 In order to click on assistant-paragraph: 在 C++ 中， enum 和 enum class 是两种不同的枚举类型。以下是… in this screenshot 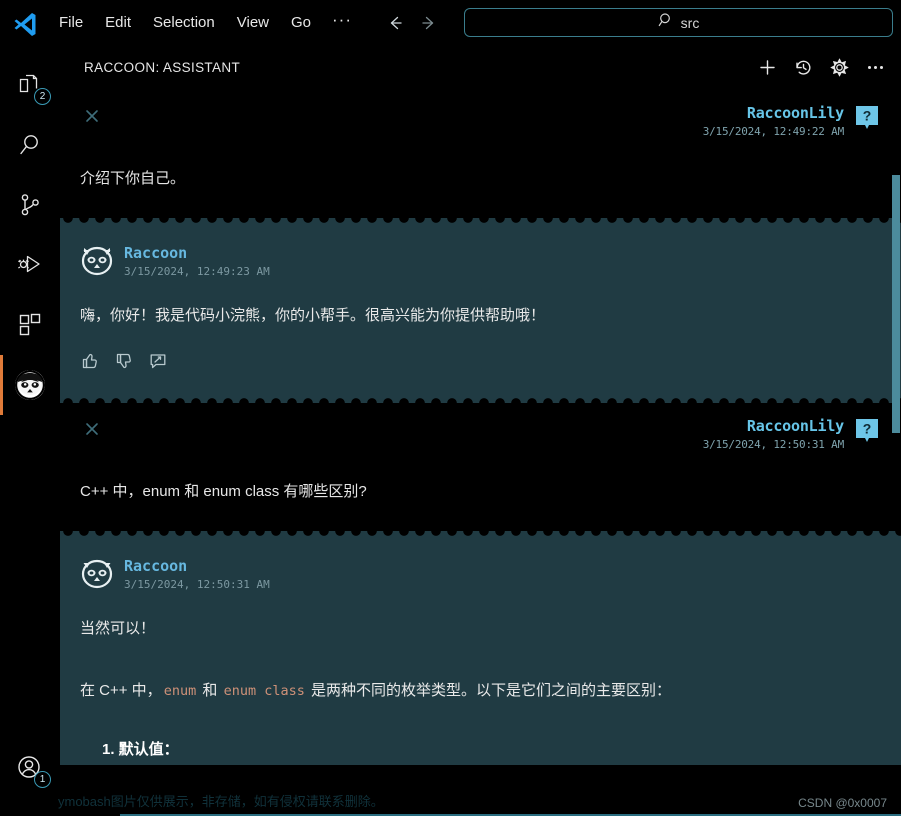, I will do `click(480, 690)`.